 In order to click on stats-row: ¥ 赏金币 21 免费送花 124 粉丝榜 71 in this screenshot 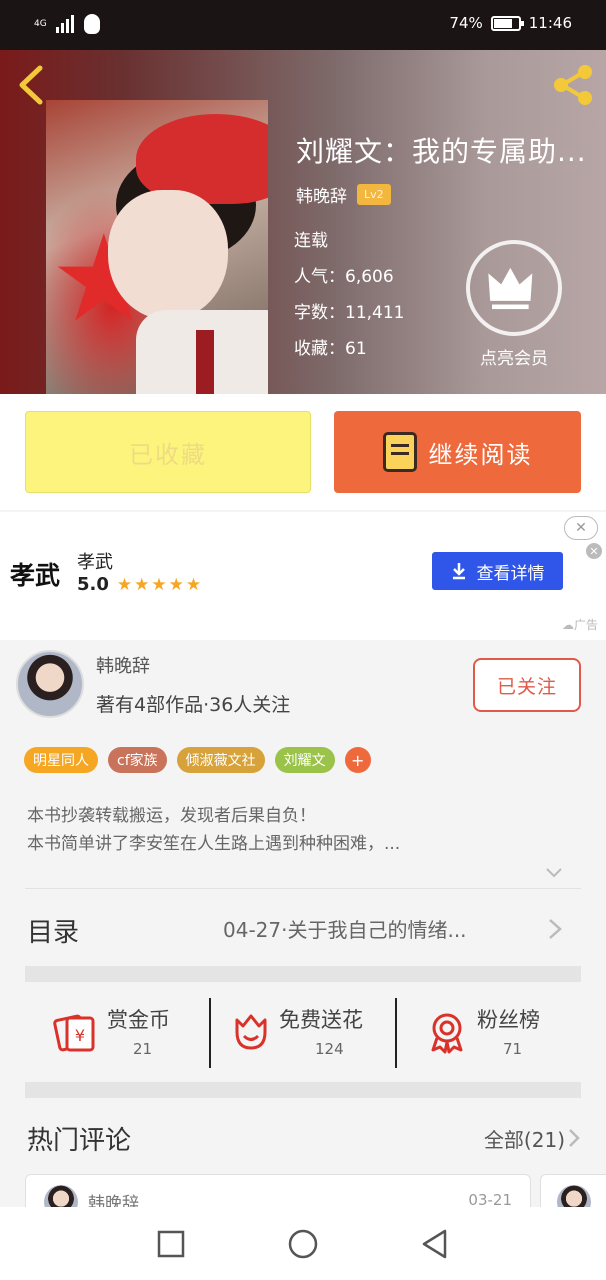, I will do `click(303, 1033)`.